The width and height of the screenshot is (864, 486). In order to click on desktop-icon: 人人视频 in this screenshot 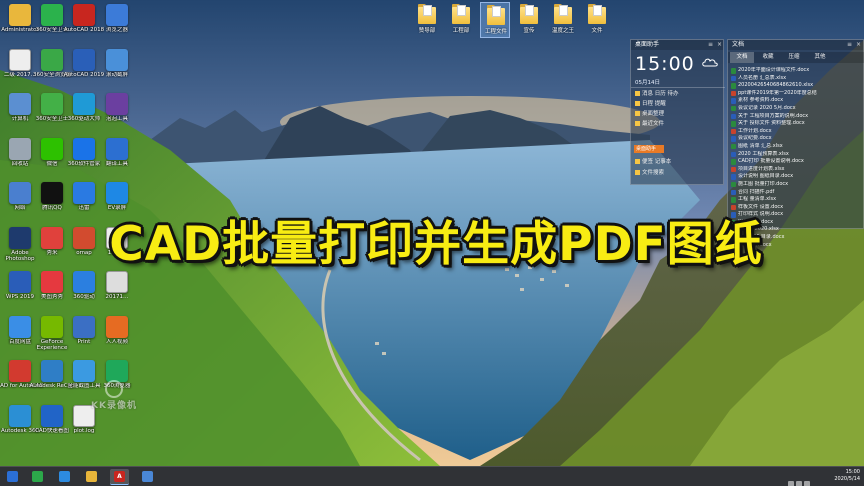, I will do `click(117, 335)`.